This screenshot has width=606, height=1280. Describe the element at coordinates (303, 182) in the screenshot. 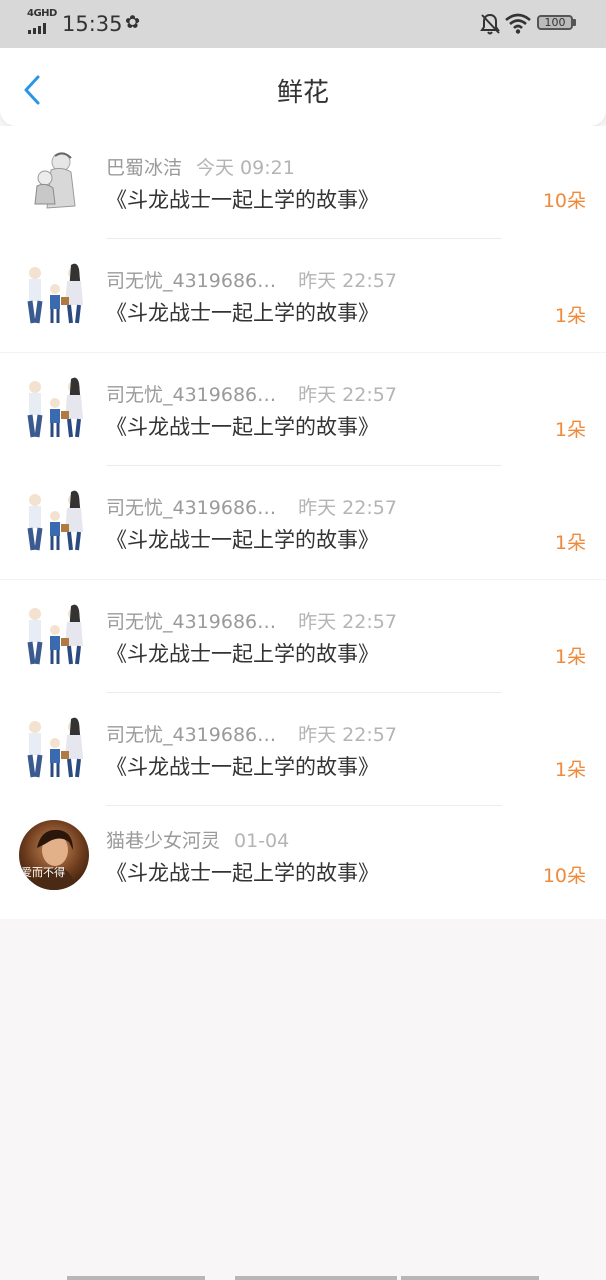

I see `list-item: 巴蜀冰洁 今天 09:21 《斗龙战士一起上学的故事》 10朵` at that location.